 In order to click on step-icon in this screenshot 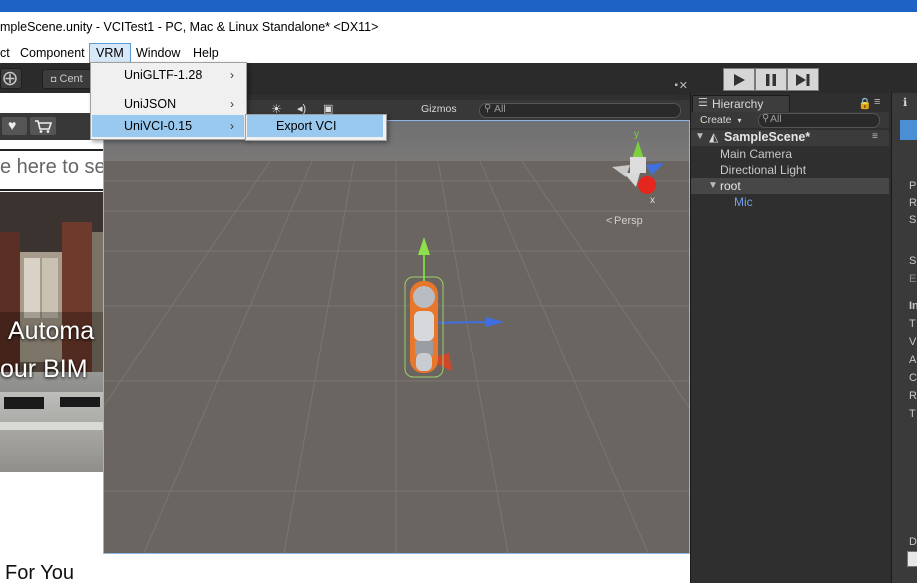, I will do `click(803, 79)`.